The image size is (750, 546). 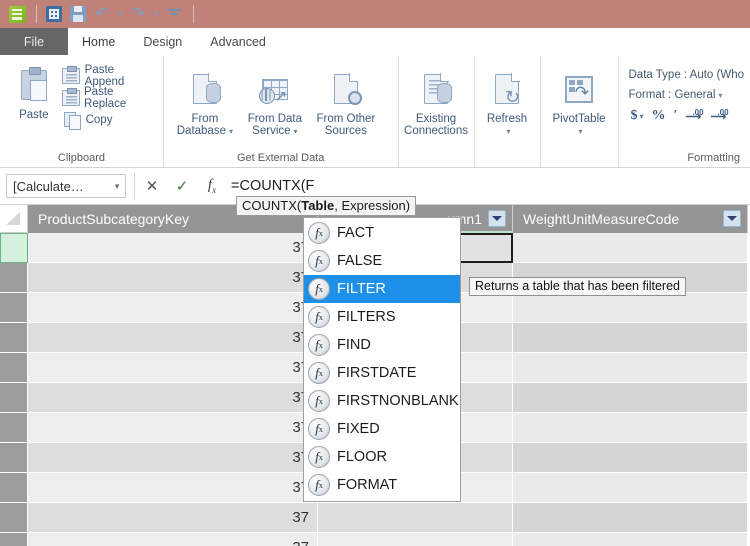 What do you see at coordinates (382, 261) in the screenshot?
I see `autocomplete-item: f x FALSE` at bounding box center [382, 261].